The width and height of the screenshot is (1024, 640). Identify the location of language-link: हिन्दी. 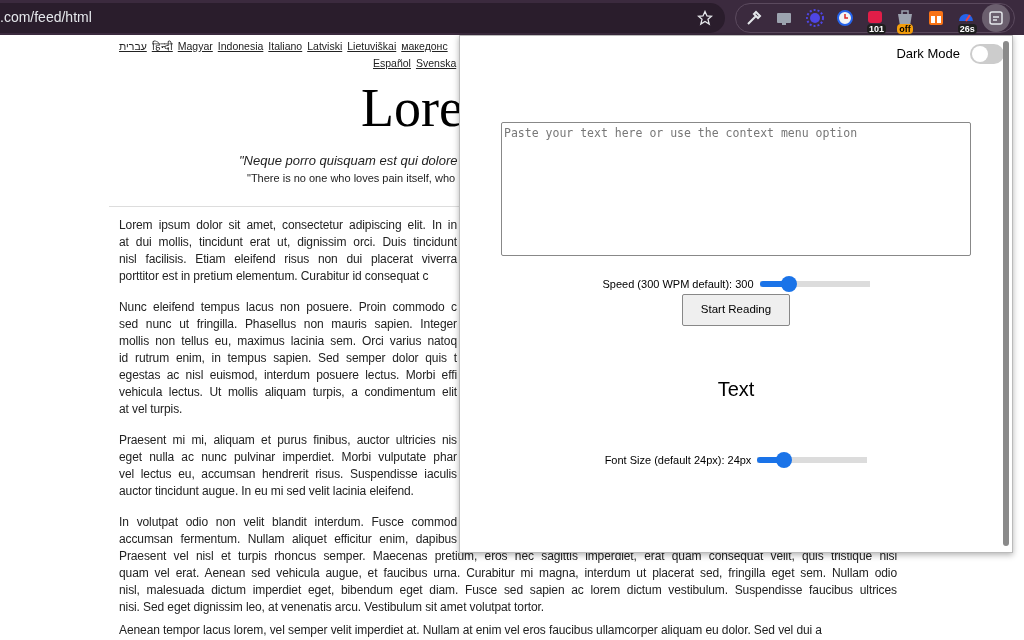
(162, 46).